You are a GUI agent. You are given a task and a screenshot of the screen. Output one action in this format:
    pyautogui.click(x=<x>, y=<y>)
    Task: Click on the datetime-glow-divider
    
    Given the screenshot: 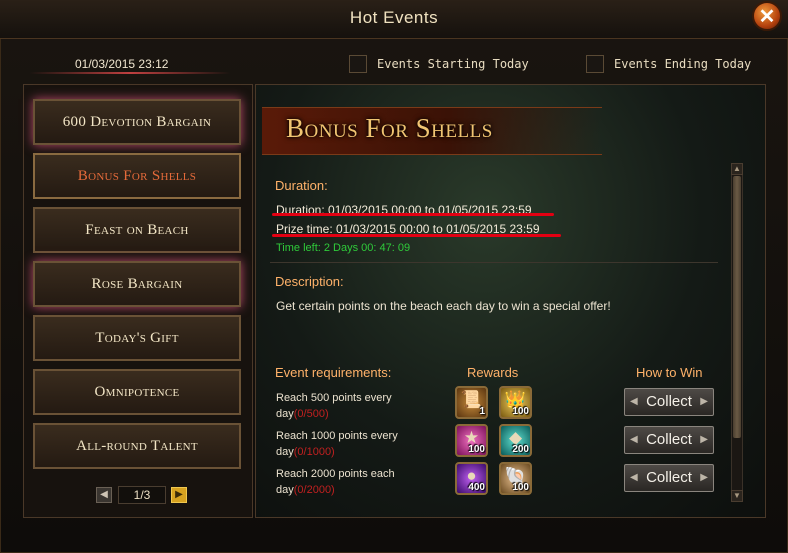 What is the action you would take?
    pyautogui.click(x=130, y=73)
    